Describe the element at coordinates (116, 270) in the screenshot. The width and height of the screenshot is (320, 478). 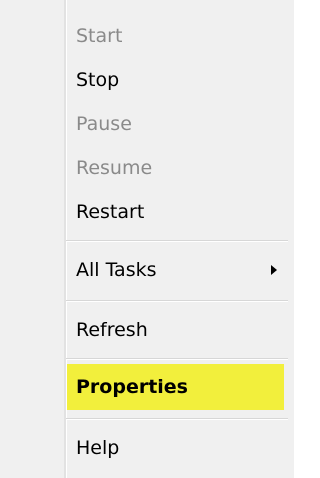
I see `menu-item-label: All Tasks` at that location.